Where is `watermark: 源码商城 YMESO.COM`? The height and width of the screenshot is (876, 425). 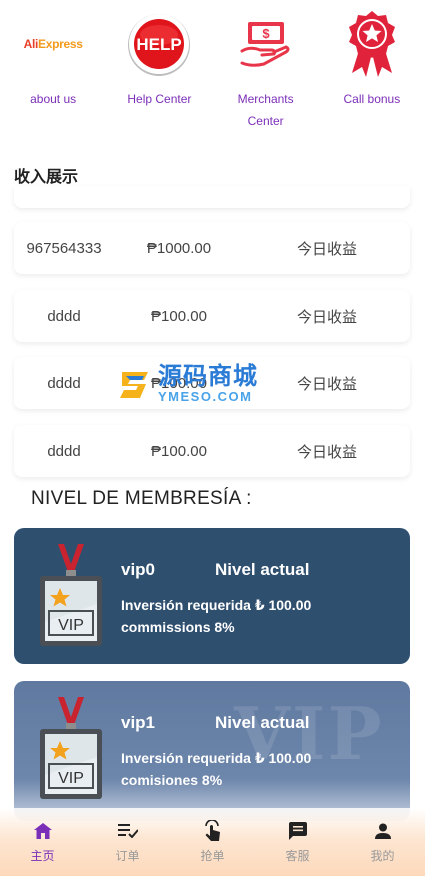
watermark: 源码商城 YMESO.COM is located at coordinates (195, 384).